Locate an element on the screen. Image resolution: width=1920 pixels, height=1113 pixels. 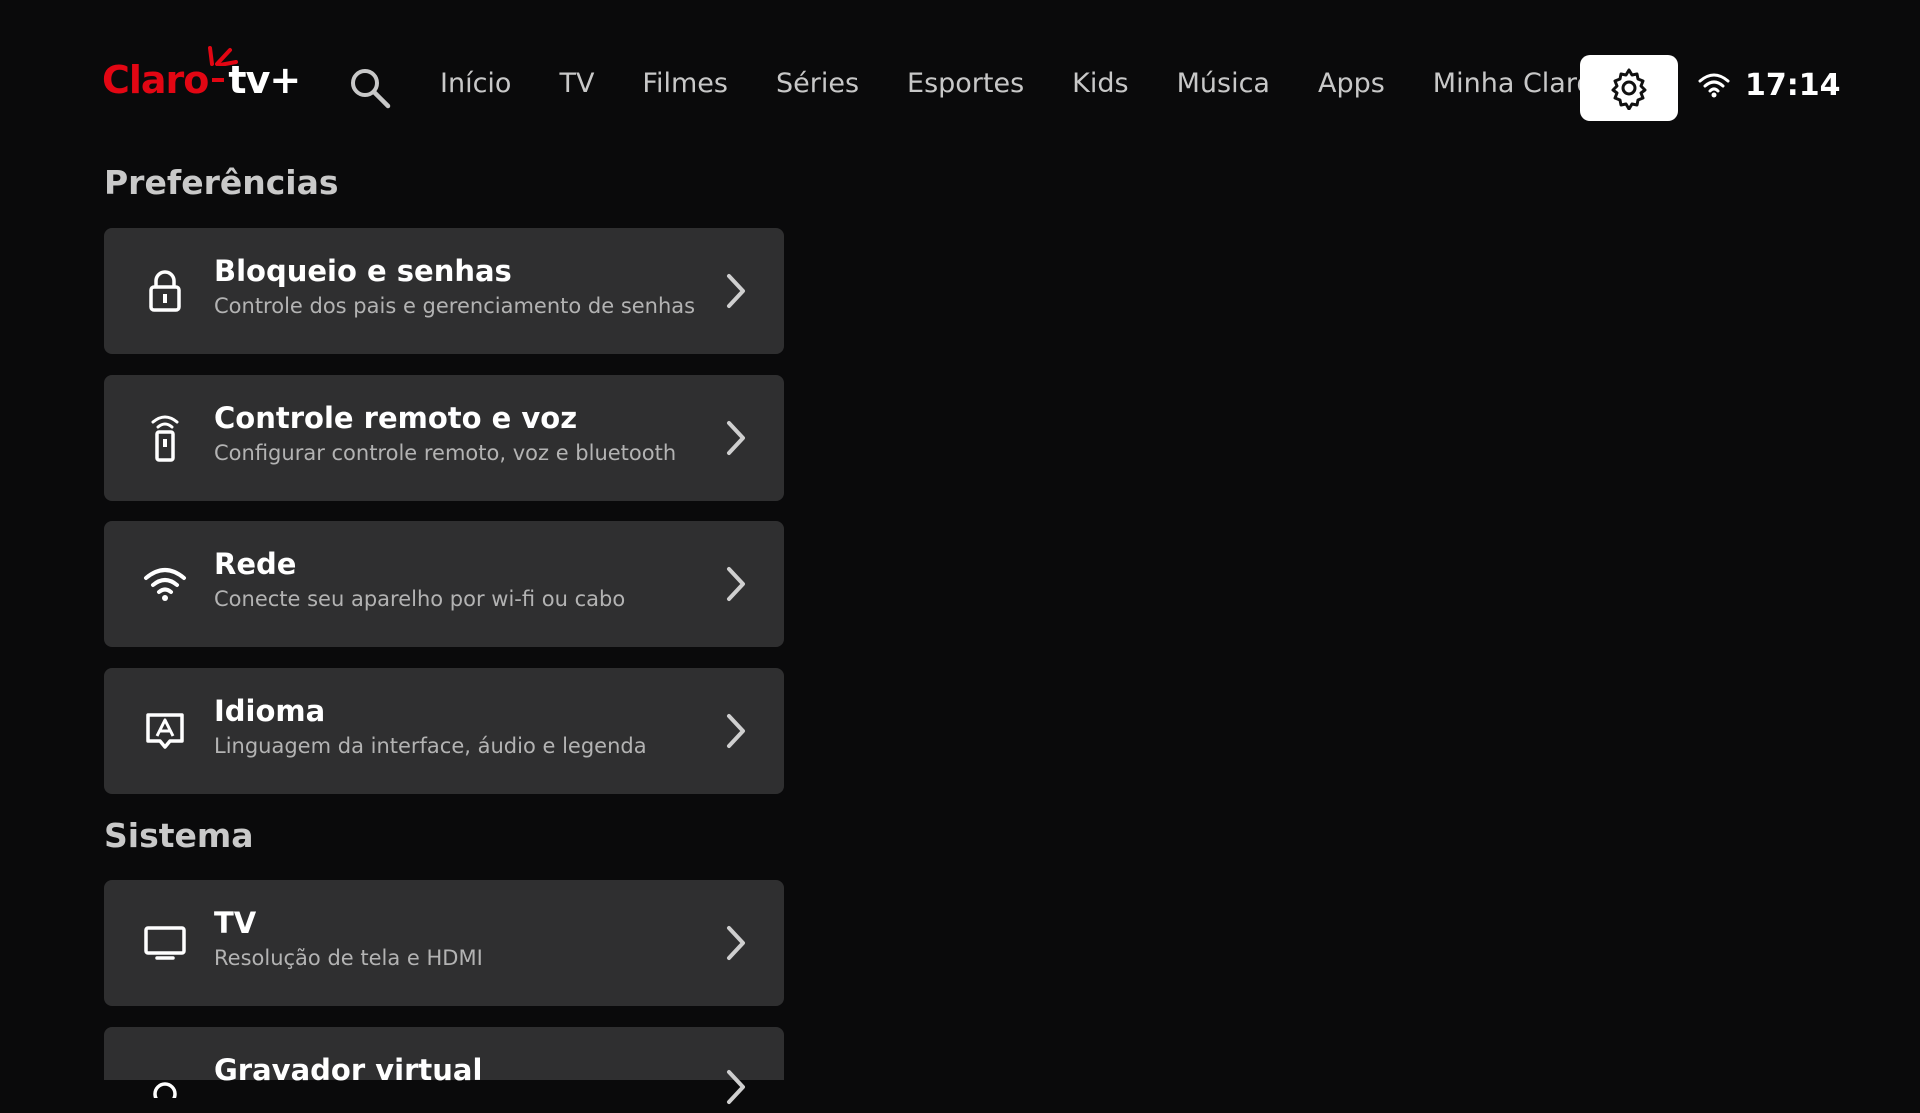
claro-tv-logo: Claro tv+ is located at coordinates (201, 78).